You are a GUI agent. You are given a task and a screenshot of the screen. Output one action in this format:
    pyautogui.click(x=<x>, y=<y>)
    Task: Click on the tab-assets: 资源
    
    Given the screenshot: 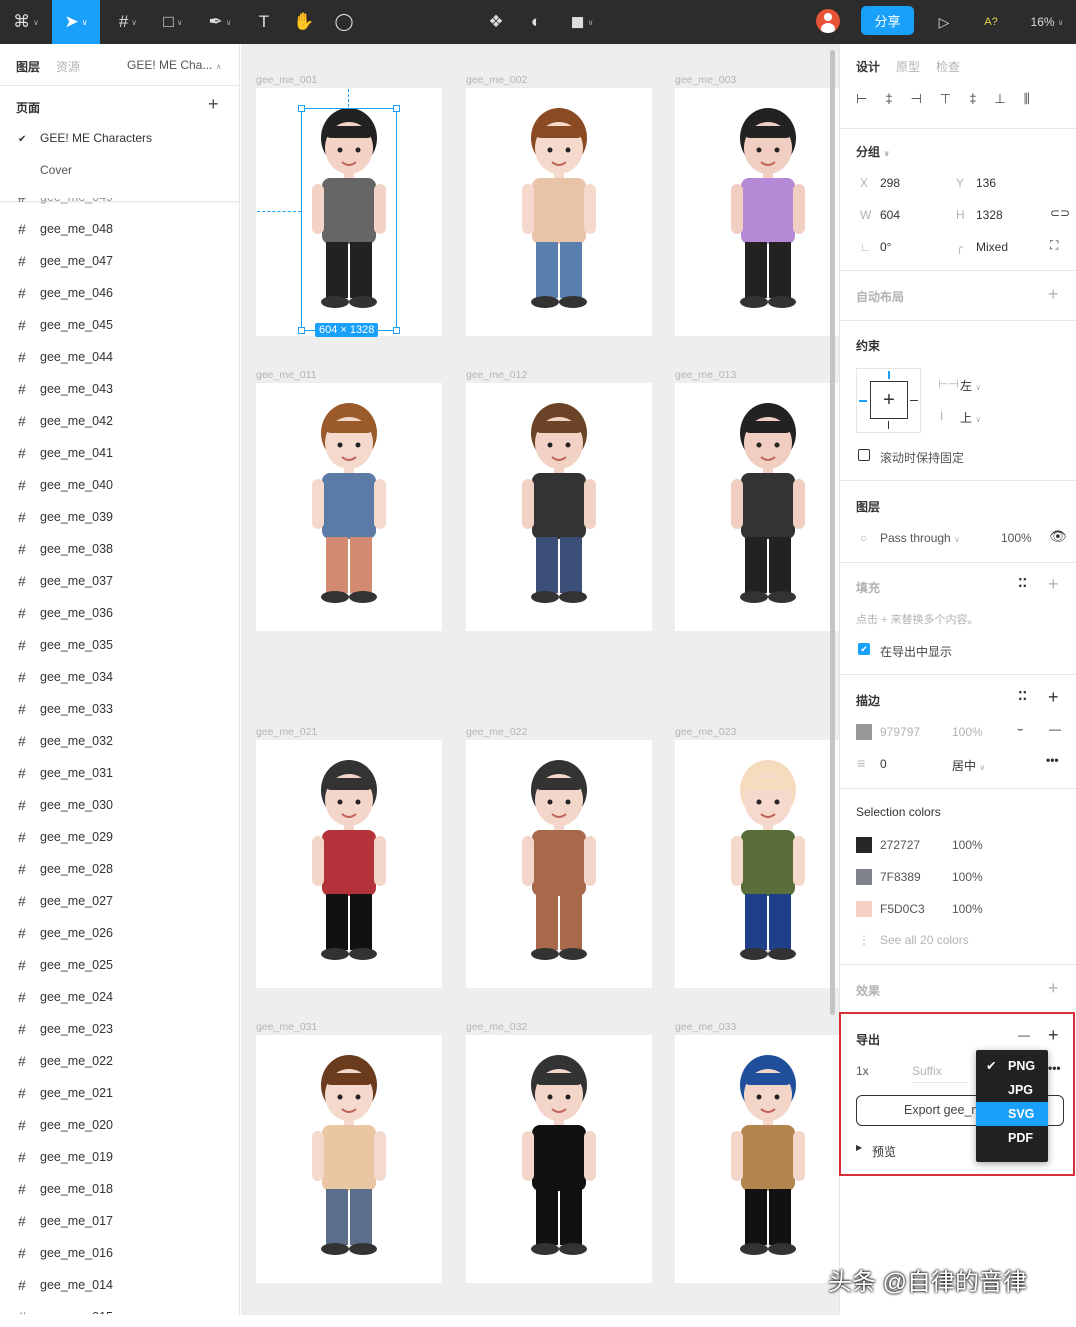 What is the action you would take?
    pyautogui.click(x=68, y=66)
    